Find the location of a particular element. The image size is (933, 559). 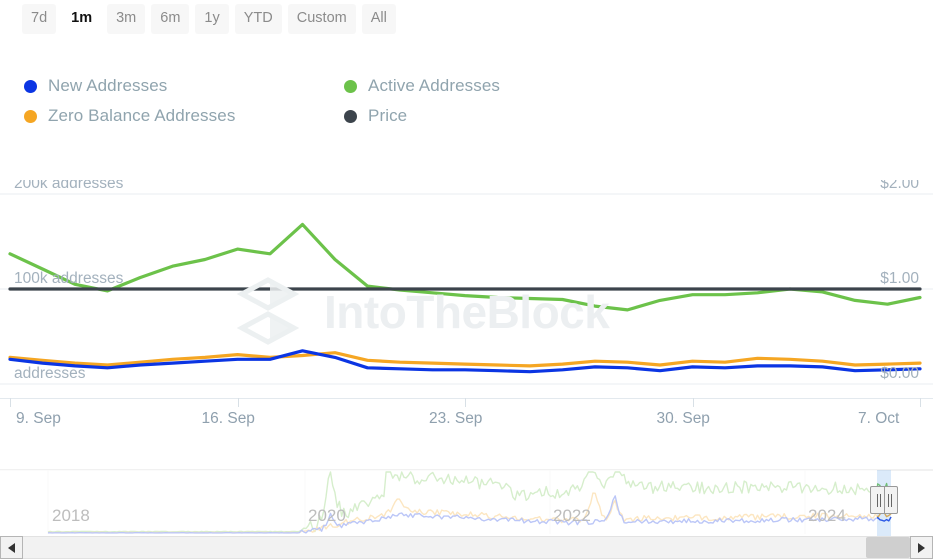

legend-dot-icon-price is located at coordinates (350, 116).